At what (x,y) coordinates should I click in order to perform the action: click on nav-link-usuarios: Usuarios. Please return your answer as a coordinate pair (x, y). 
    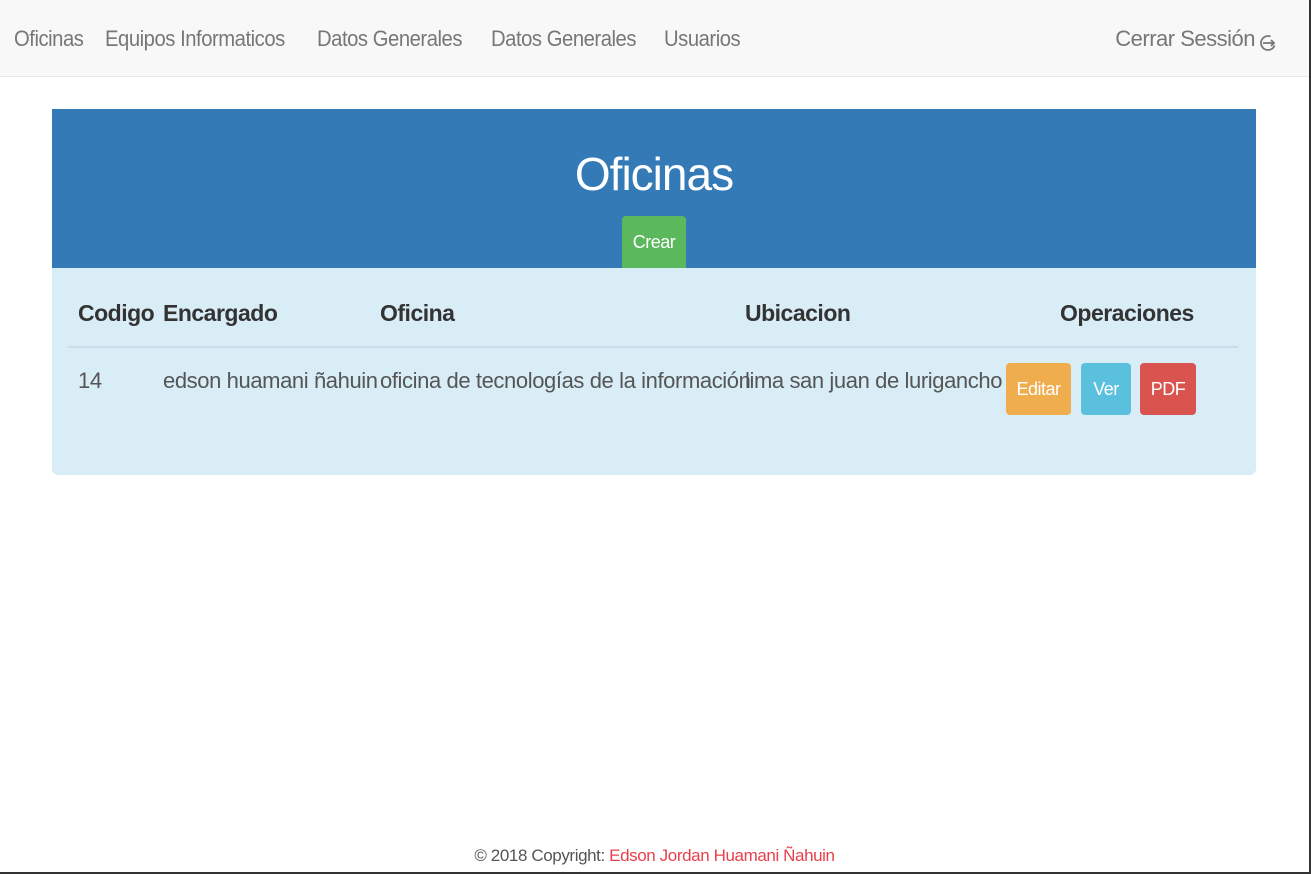
    Looking at the image, I should click on (702, 39).